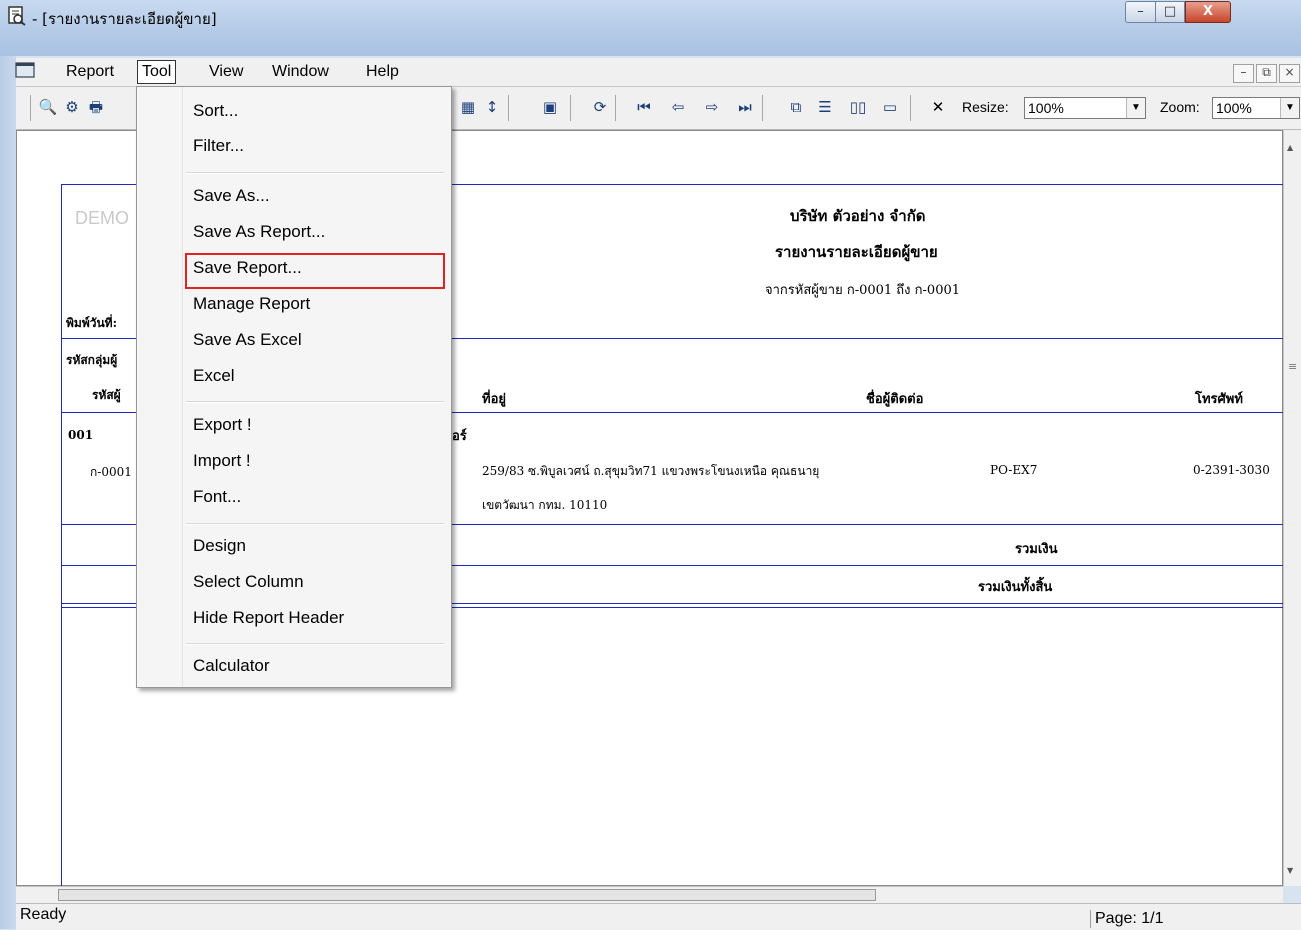  Describe the element at coordinates (96, 107) in the screenshot. I see `printer-icon: 🖶` at that location.